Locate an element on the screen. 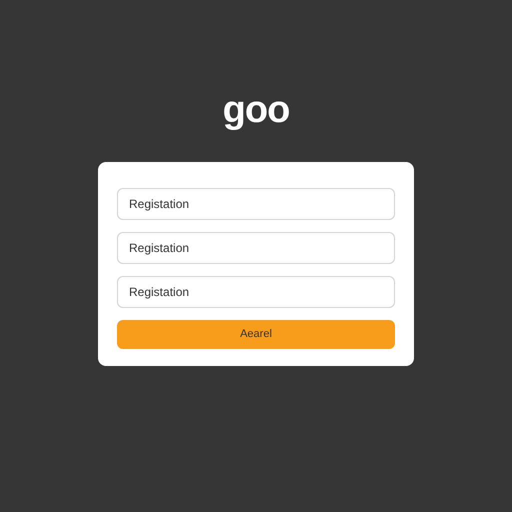  submit-button: Aearel is located at coordinates (256, 334).